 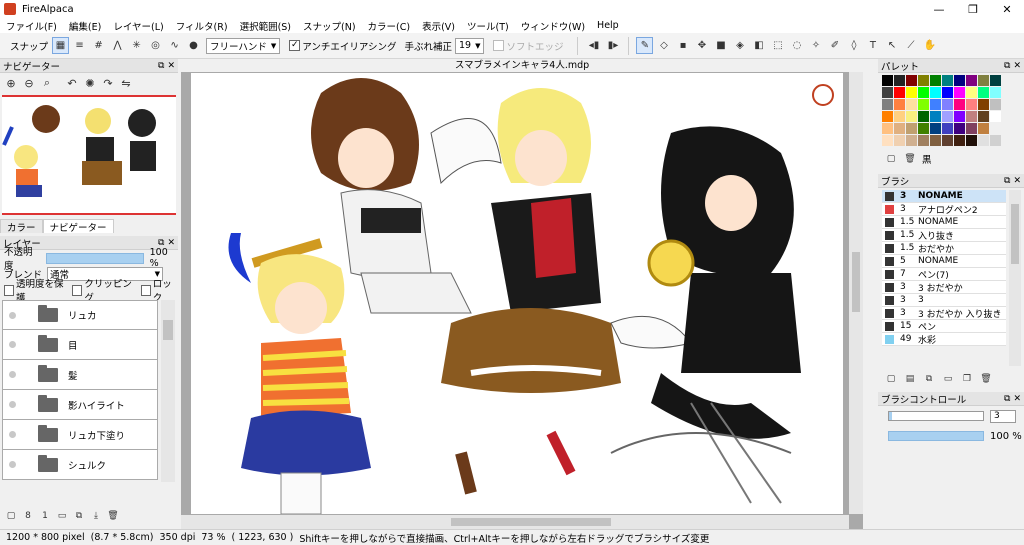 I want to click on snap-off-icon: ▦, so click(x=61, y=45).